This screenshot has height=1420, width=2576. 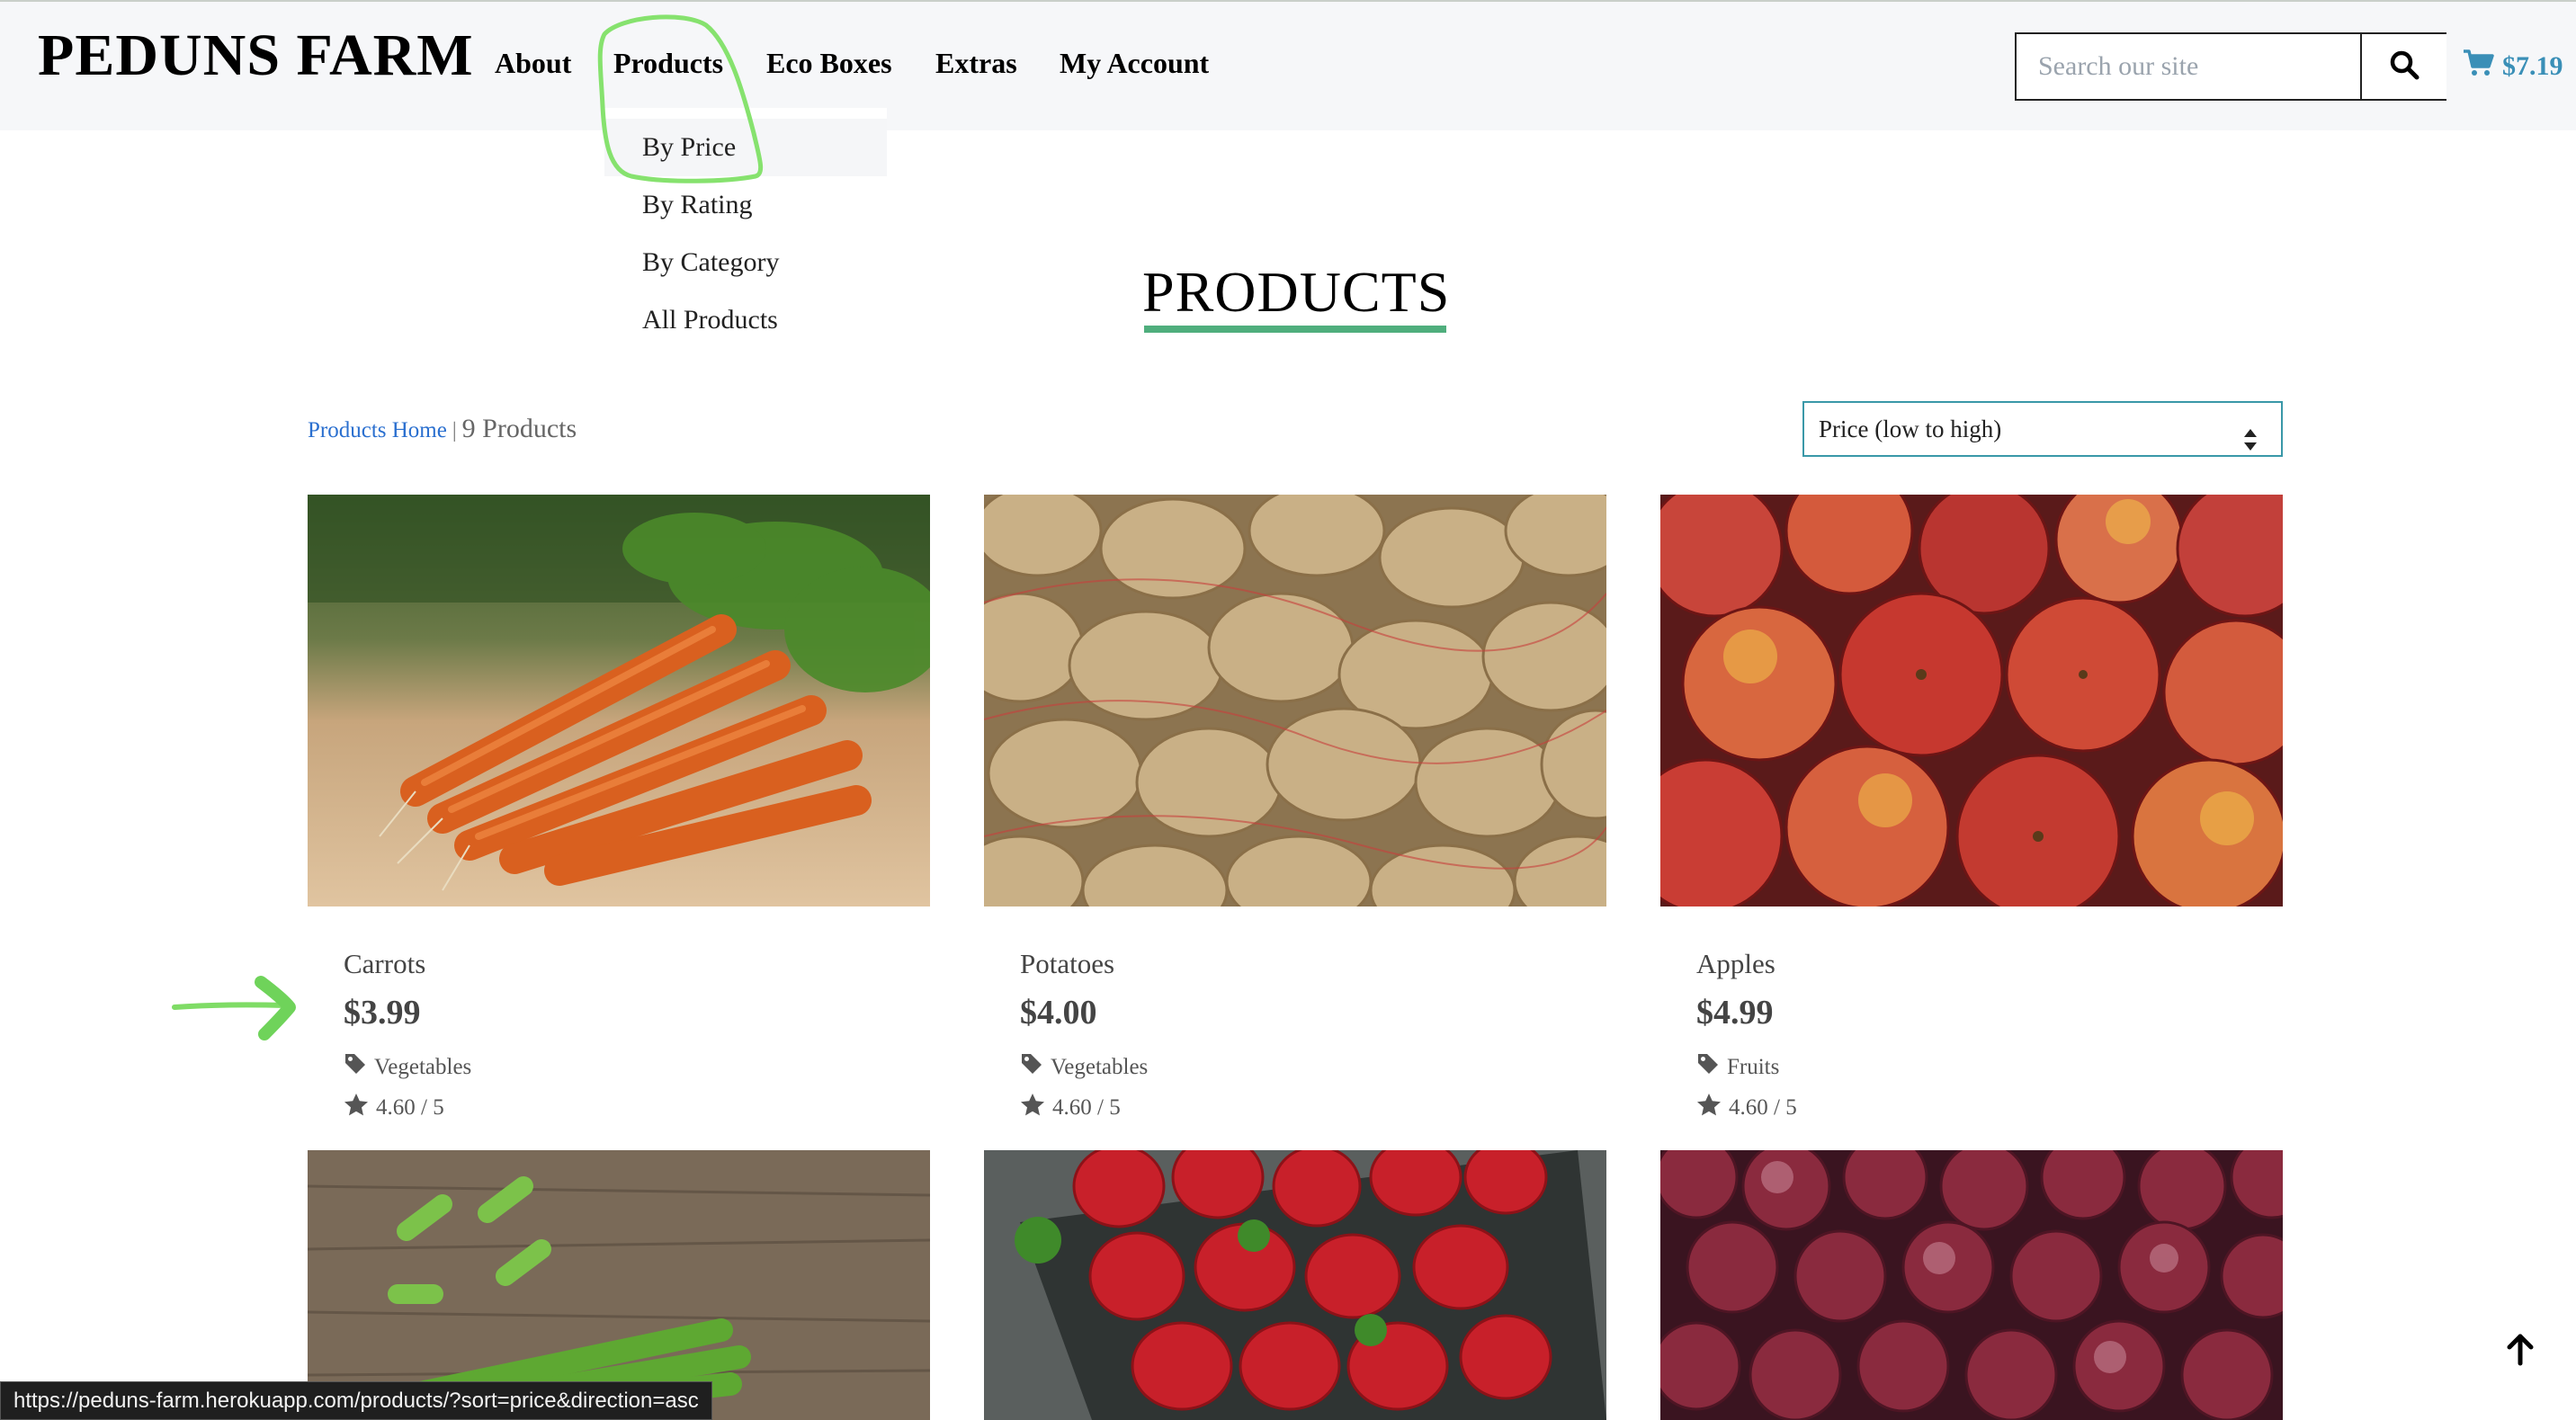 I want to click on search-icon, so click(x=2404, y=67).